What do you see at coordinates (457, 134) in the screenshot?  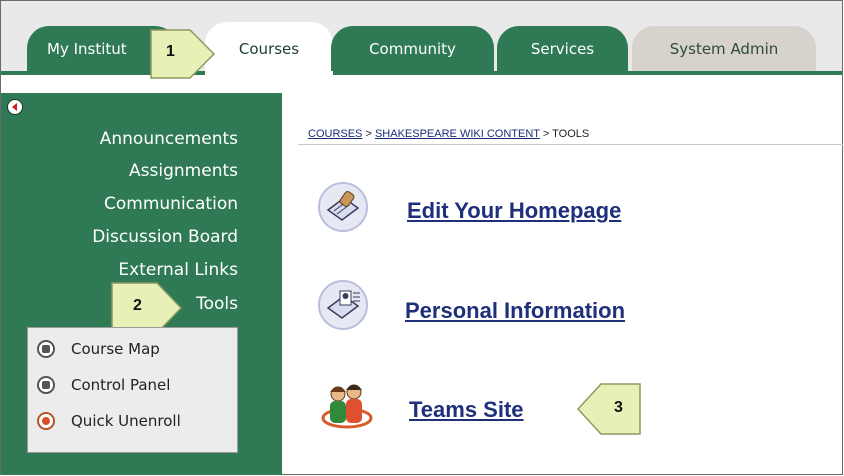 I see `breadcrumb-course-link: SHAKESPEARE WIKI CONTENT` at bounding box center [457, 134].